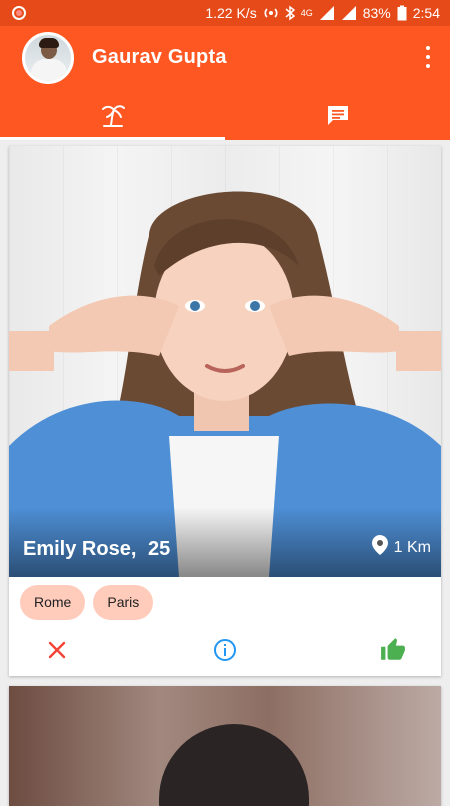  Describe the element at coordinates (159, 549) in the screenshot. I see `profile-age: 25` at that location.